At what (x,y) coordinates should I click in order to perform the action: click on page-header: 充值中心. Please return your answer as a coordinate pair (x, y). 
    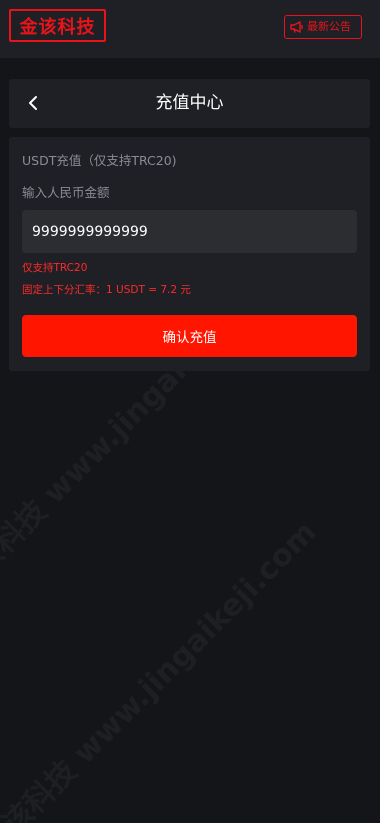
    Looking at the image, I should click on (189, 103).